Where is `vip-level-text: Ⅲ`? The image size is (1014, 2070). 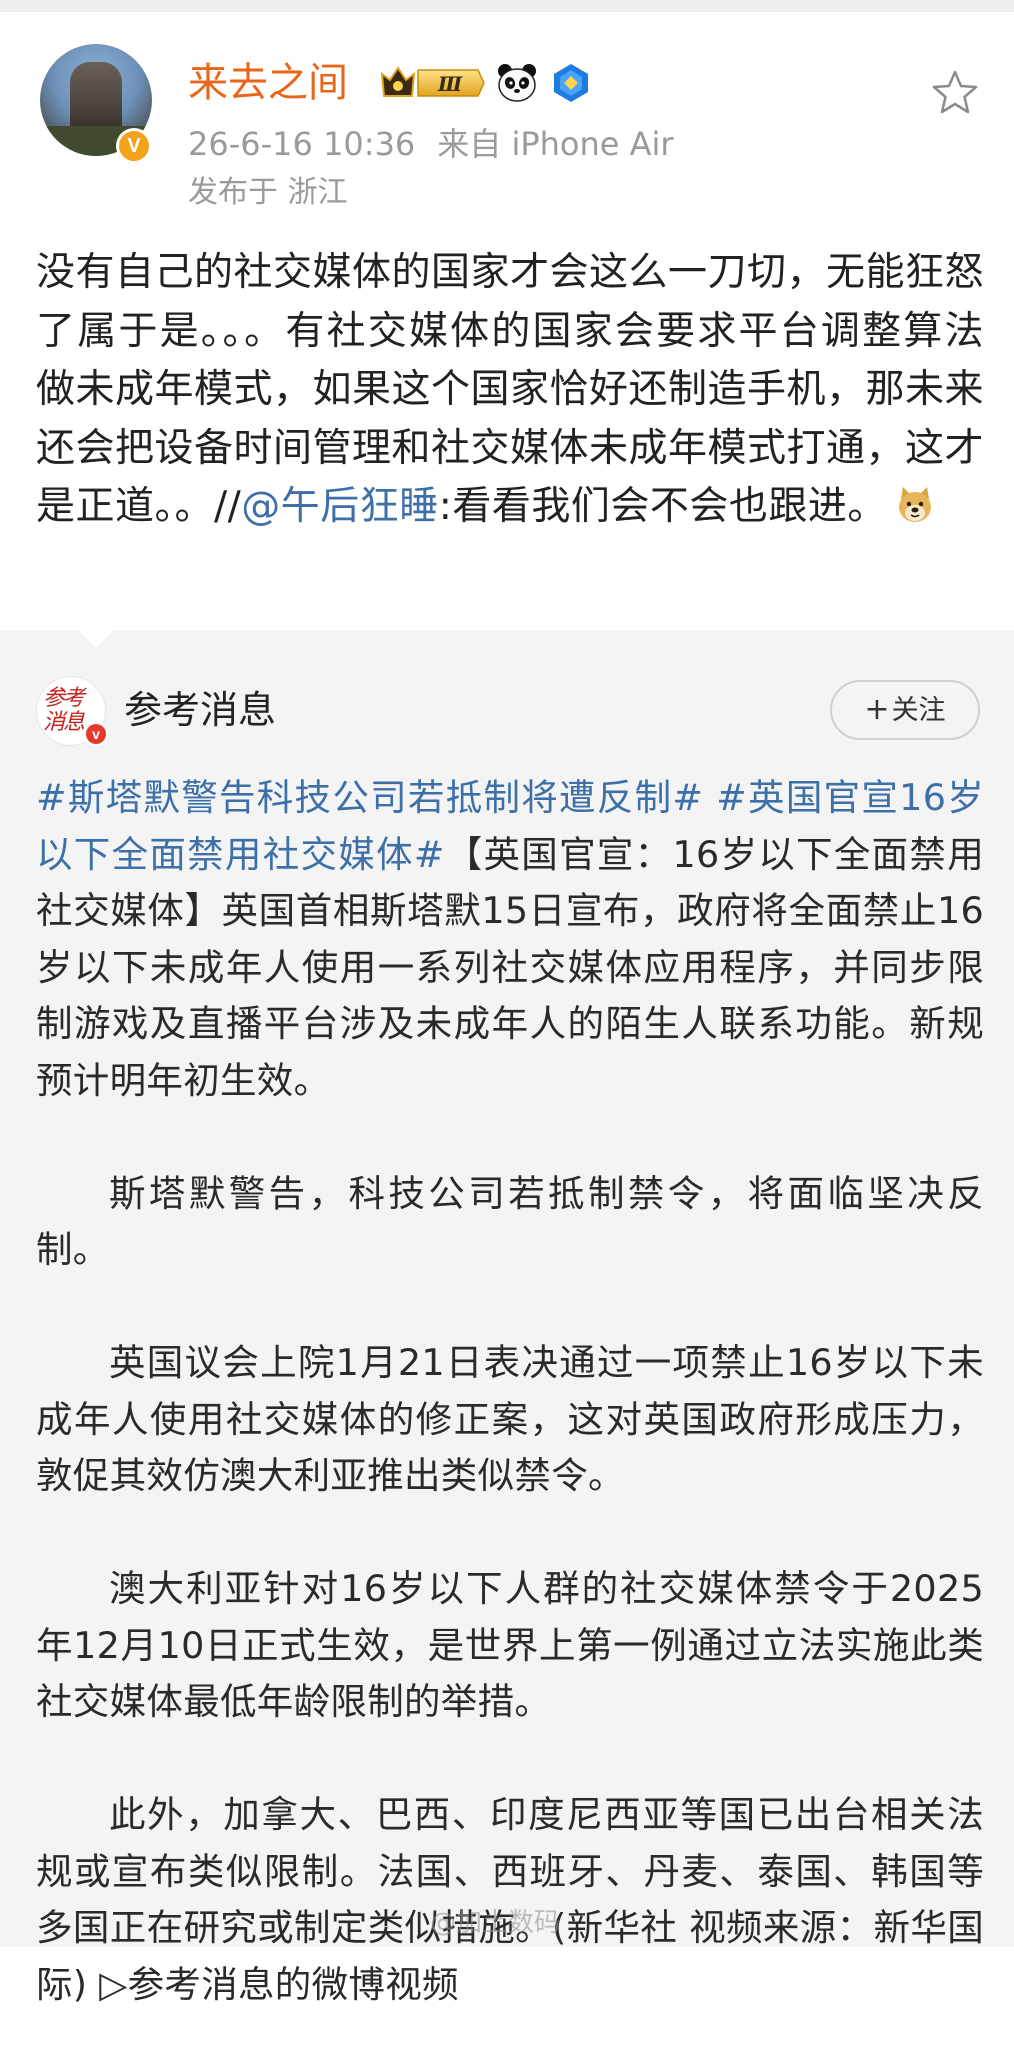
vip-level-text: Ⅲ is located at coordinates (450, 84).